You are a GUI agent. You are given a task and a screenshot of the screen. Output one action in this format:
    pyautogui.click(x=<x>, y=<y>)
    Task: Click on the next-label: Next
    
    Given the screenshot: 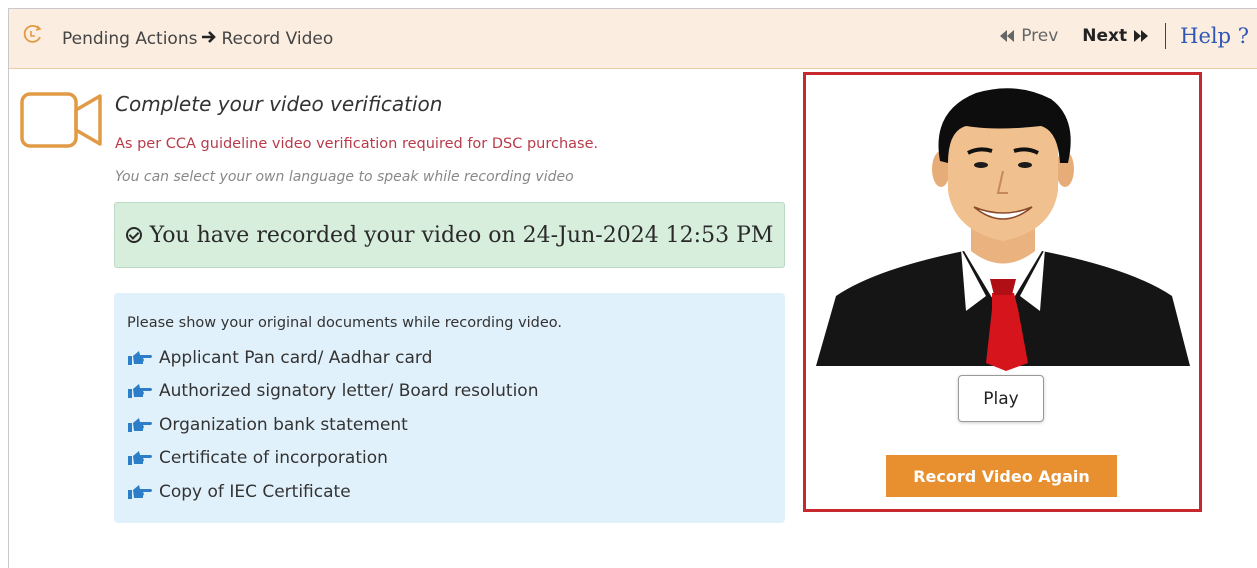 What is the action you would take?
    pyautogui.click(x=1105, y=36)
    